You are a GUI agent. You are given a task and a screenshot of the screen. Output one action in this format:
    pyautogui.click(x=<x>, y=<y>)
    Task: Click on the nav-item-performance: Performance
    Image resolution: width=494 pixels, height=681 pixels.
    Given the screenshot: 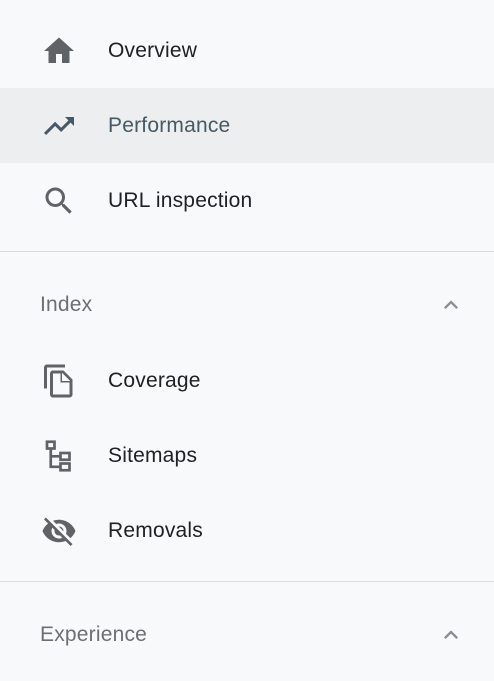 What is the action you would take?
    pyautogui.click(x=247, y=125)
    